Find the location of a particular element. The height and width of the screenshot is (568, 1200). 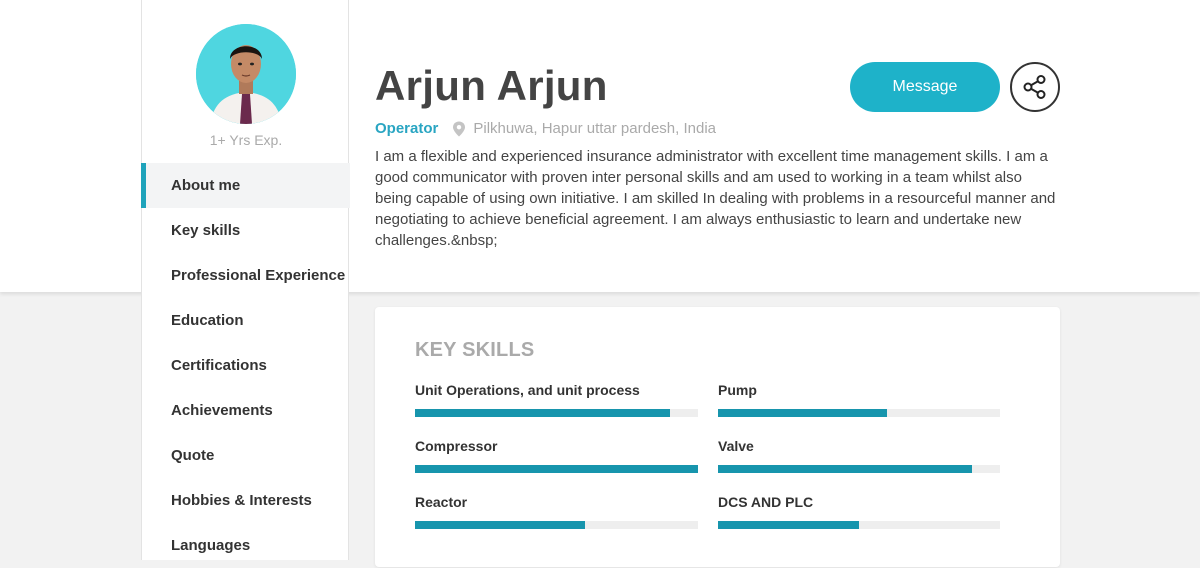

nav-item-key-skills: Key skills is located at coordinates (245, 230).